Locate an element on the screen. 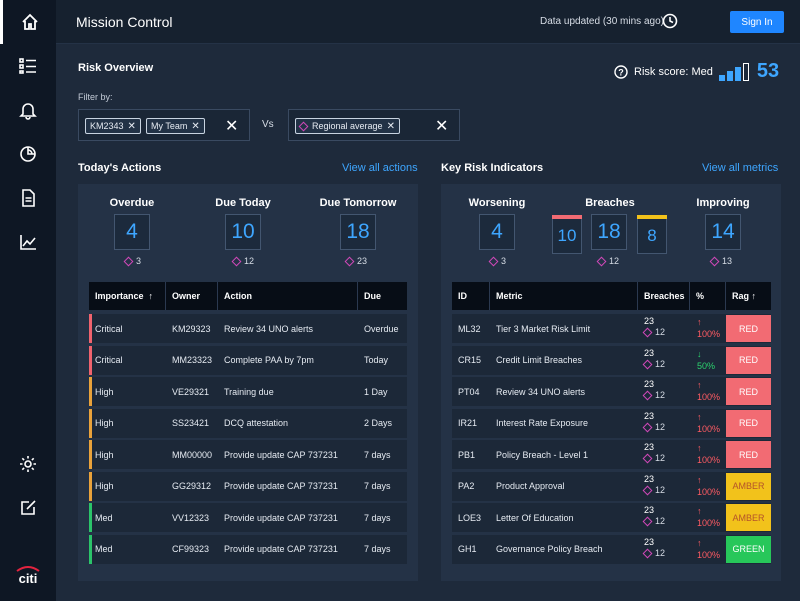  filter-input-primary: KM2343 ✕ My Team ✕ ✕ is located at coordinates (164, 125).